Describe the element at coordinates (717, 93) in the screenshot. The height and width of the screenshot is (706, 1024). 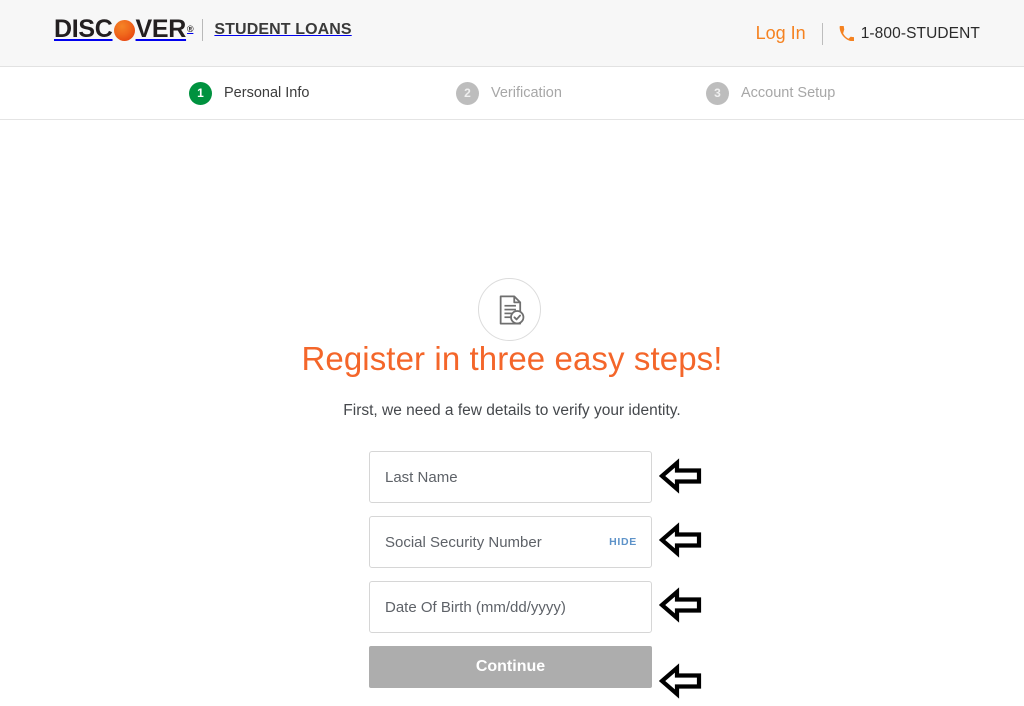
I see `step-badge-3: 3` at that location.